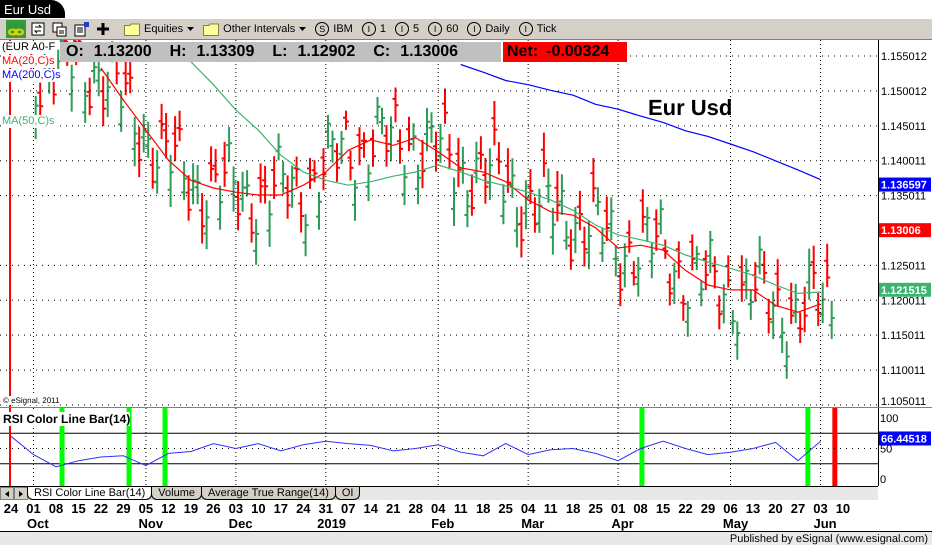 The width and height of the screenshot is (932, 545). What do you see at coordinates (883, 480) in the screenshot?
I see `axis-tick-label: 0` at bounding box center [883, 480].